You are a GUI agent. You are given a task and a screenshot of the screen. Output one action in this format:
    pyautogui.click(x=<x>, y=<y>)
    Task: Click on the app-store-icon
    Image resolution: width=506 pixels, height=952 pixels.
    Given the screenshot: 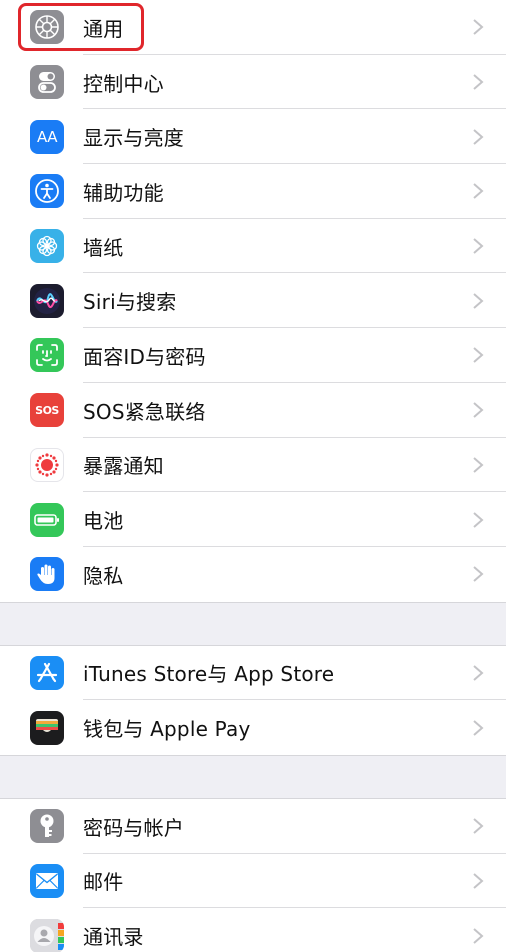 What is the action you would take?
    pyautogui.click(x=47, y=672)
    